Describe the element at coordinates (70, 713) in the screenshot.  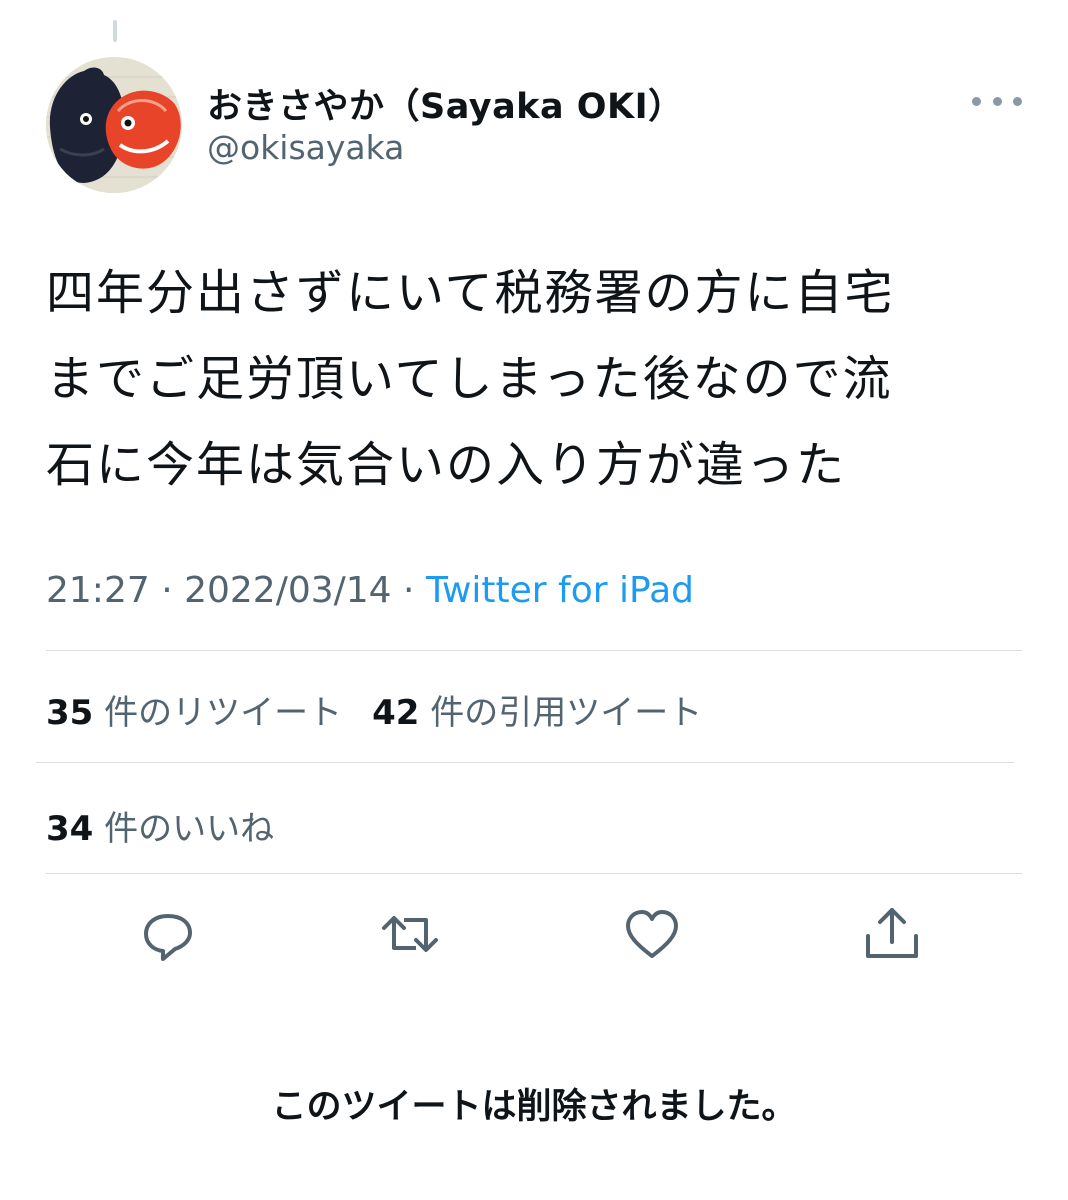
I see `retweets-count: 35` at that location.